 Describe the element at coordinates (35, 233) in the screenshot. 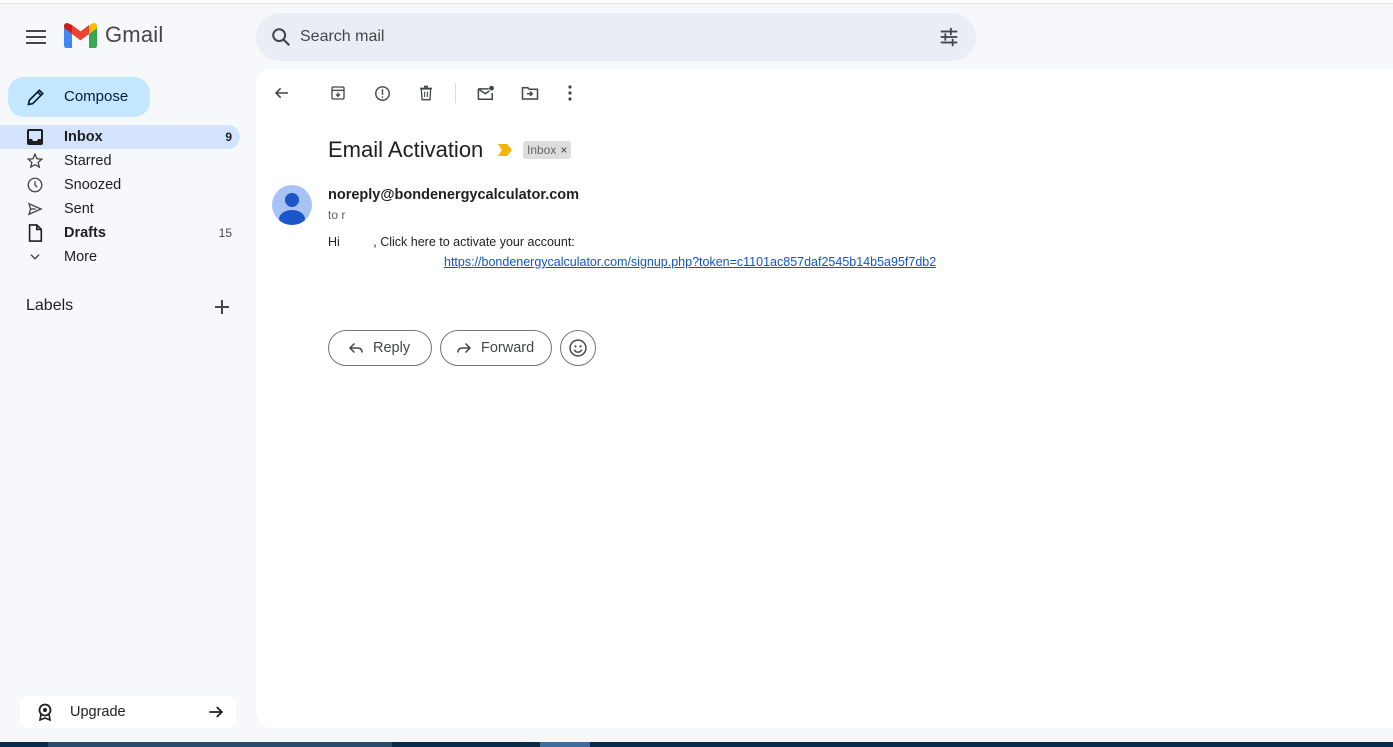

I see `draft-icon` at that location.